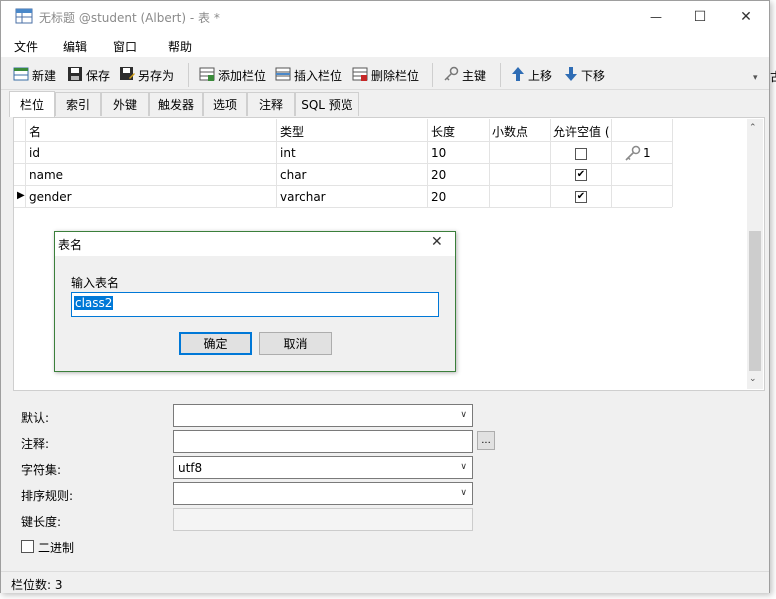 Image resolution: width=776 pixels, height=599 pixels. I want to click on toolbar-overflow-icon: ▾, so click(755, 78).